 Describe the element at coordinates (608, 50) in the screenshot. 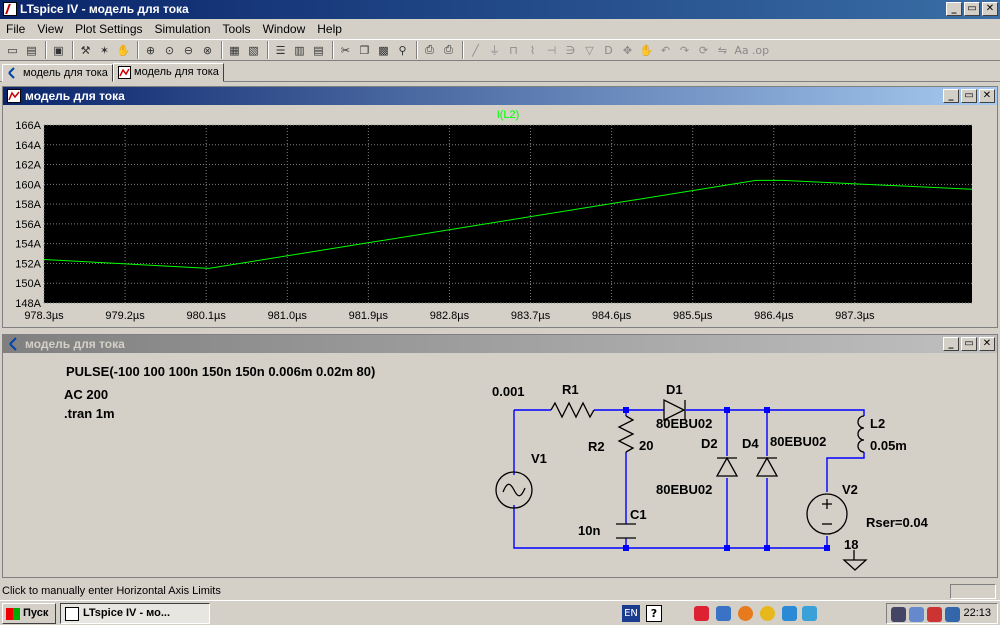

I see `component-icon: D` at that location.